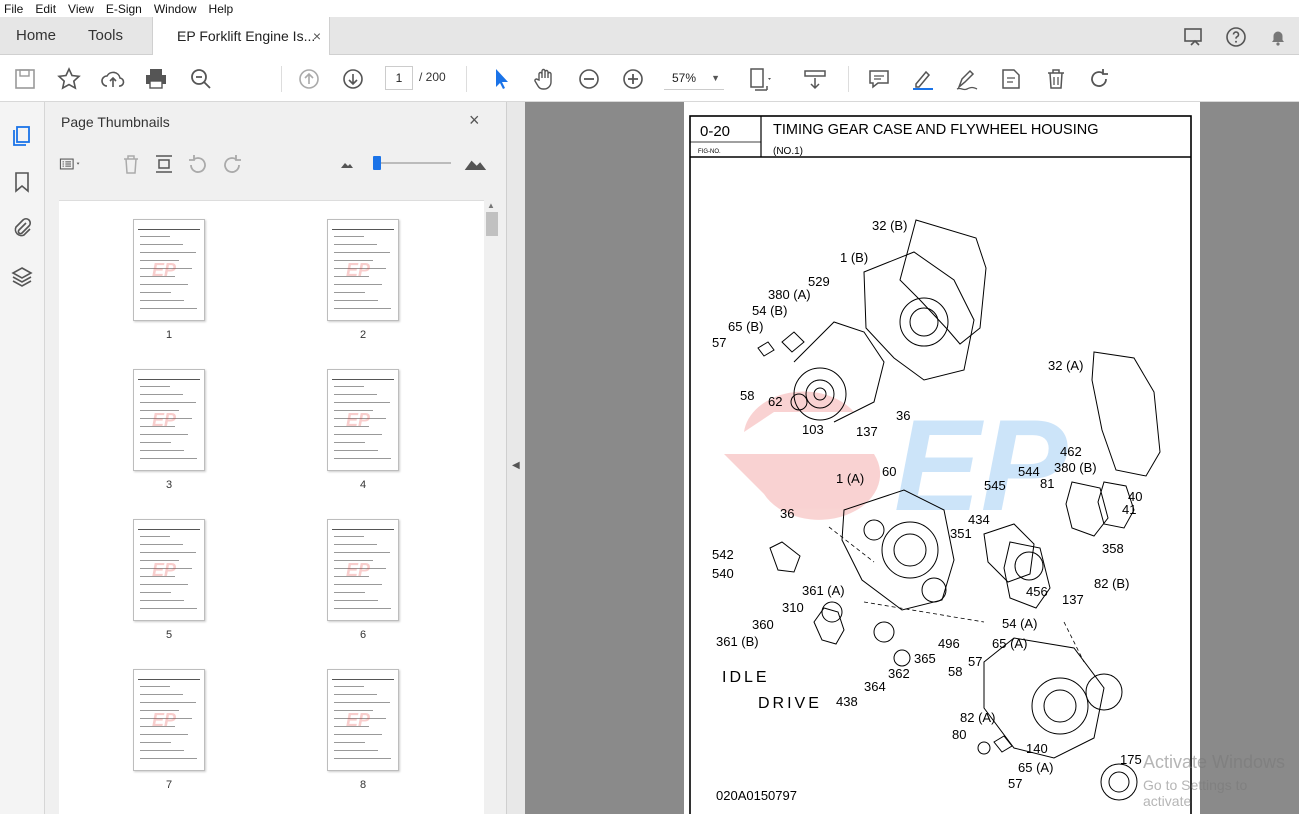 This screenshot has width=1299, height=814. Describe the element at coordinates (815, 79) in the screenshot. I see `scroll-mode-icon` at that location.